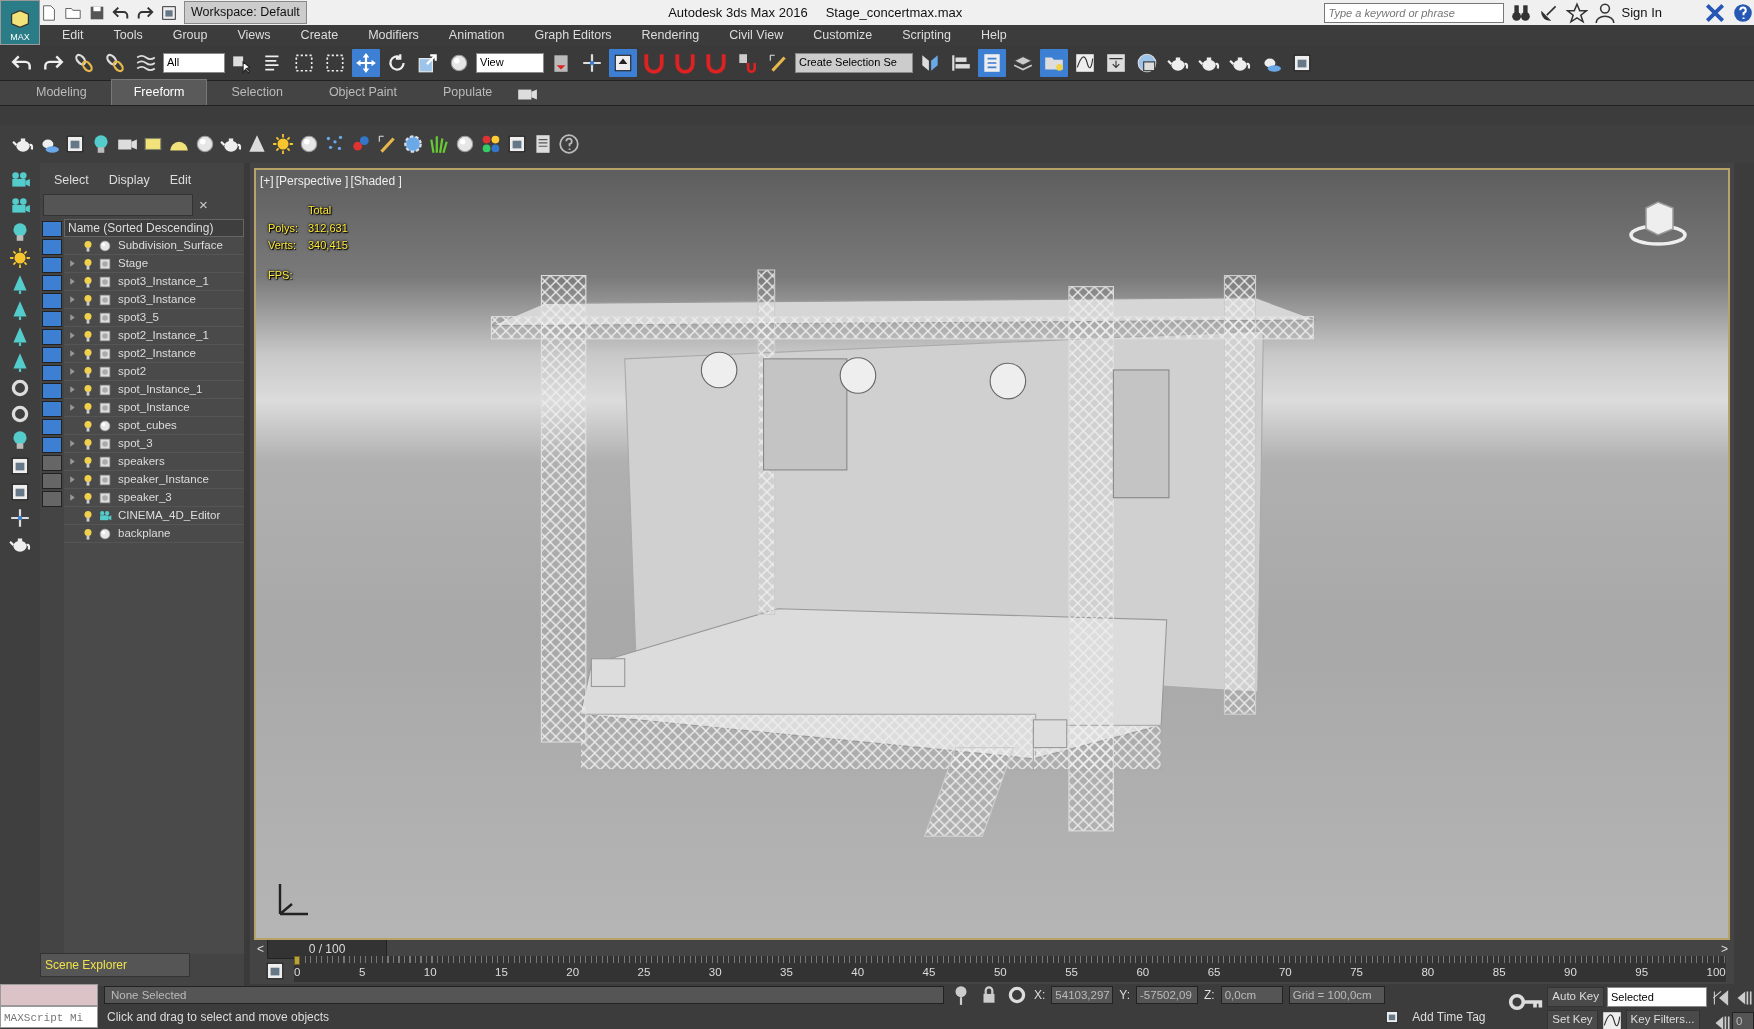 The width and height of the screenshot is (1754, 1029). Describe the element at coordinates (169, 516) in the screenshot. I see `scene-object-name: CINEMA_4D_Editor` at that location.